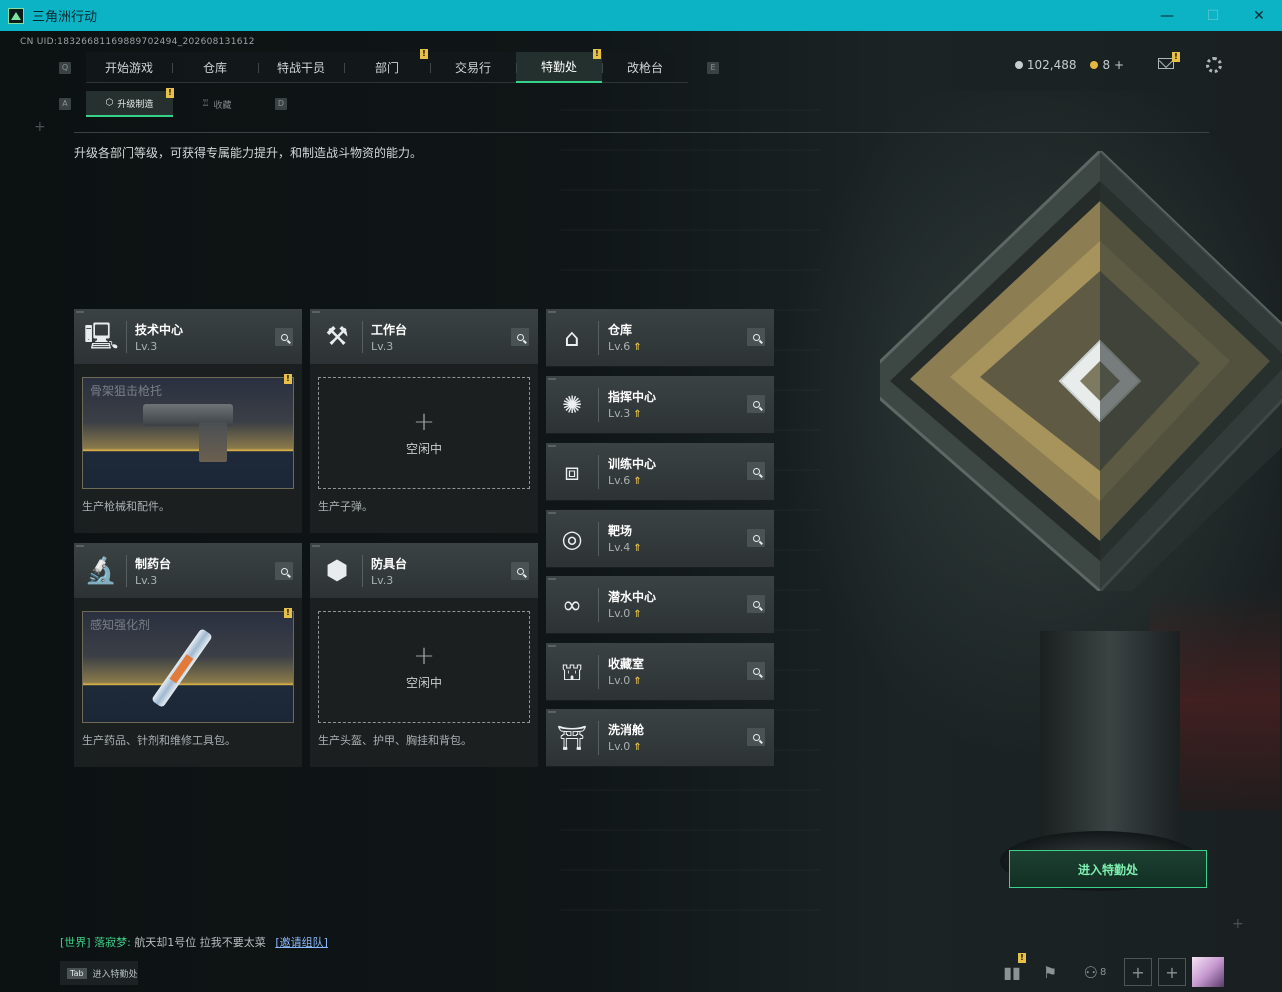 This screenshot has height=992, width=1282. Describe the element at coordinates (281, 104) in the screenshot. I see `subnav-next-key: D` at that location.